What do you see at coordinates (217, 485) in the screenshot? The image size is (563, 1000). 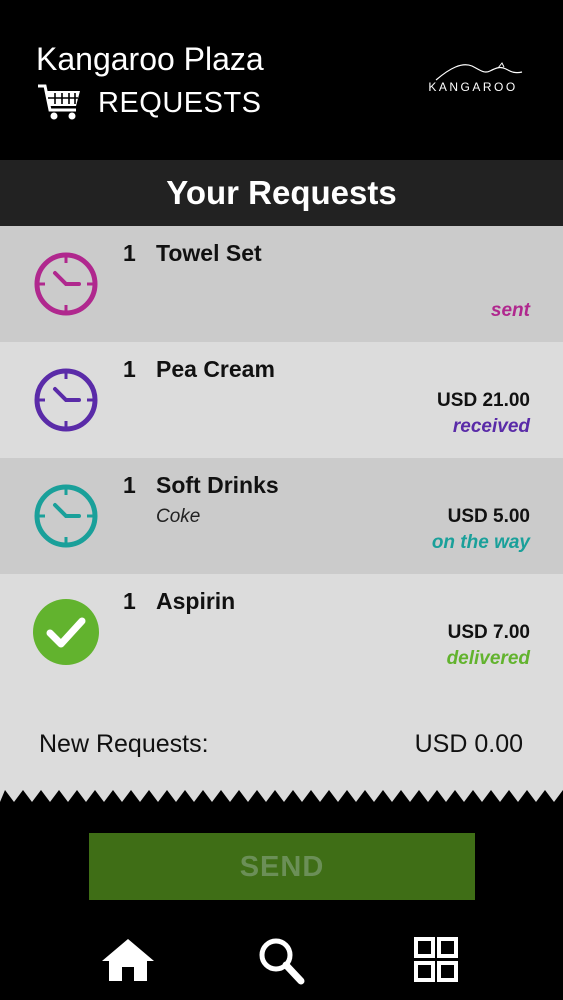 I see `request-item-name: Soft Drinks` at bounding box center [217, 485].